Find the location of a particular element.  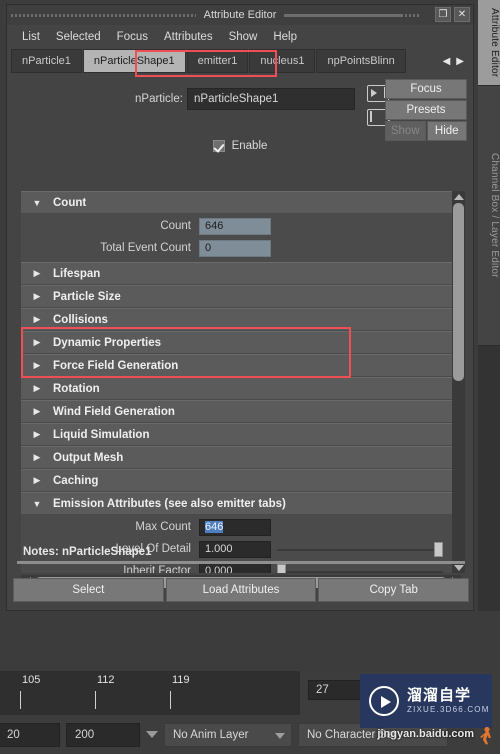

window-titlebar: Attribute Editor ❐ ✕ is located at coordinates (240, 15).